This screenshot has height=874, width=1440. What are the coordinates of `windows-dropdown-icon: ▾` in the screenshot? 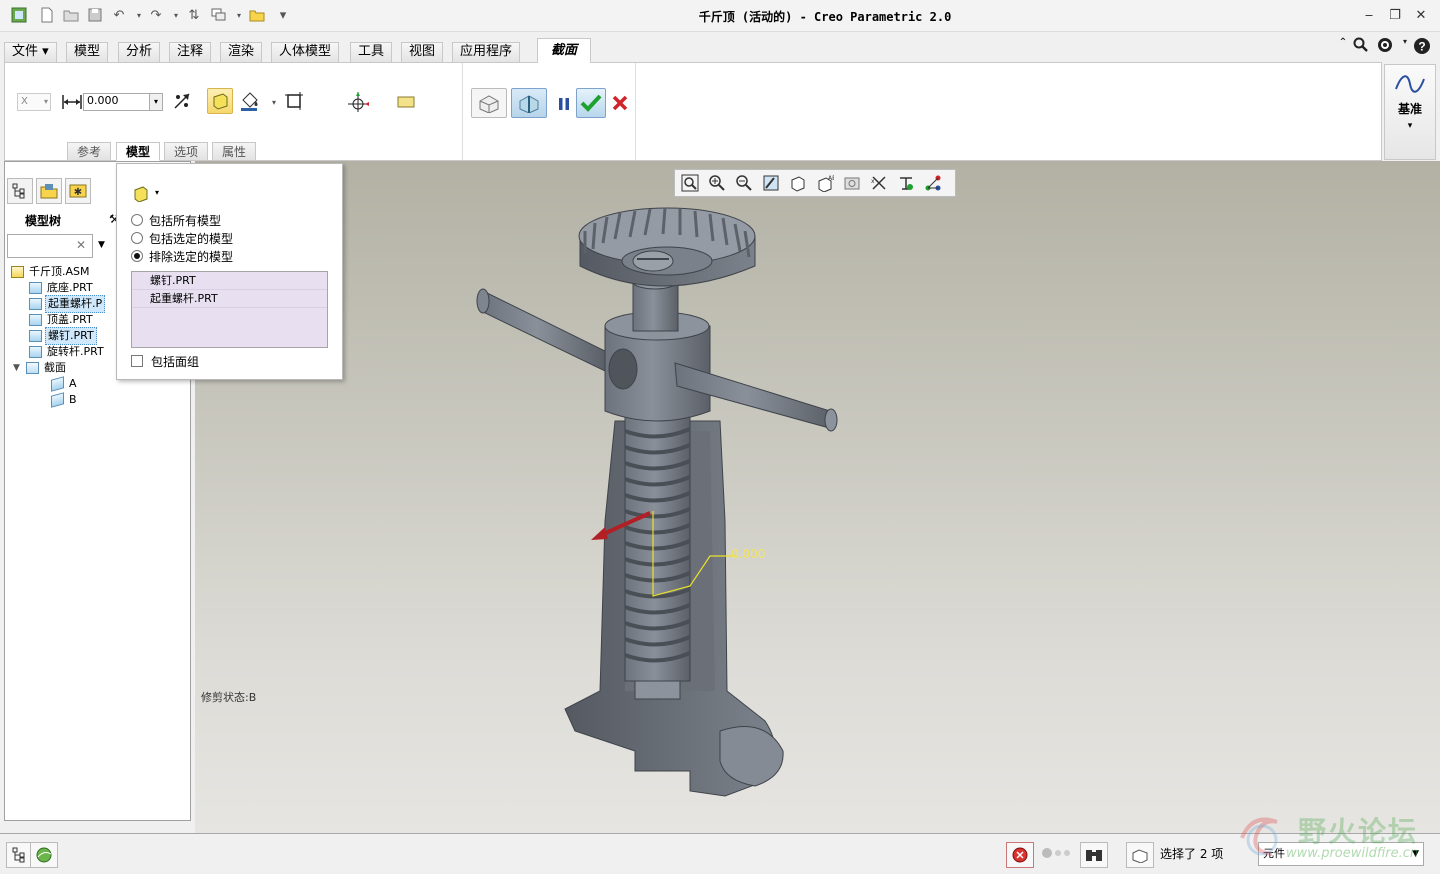 It's located at (239, 15).